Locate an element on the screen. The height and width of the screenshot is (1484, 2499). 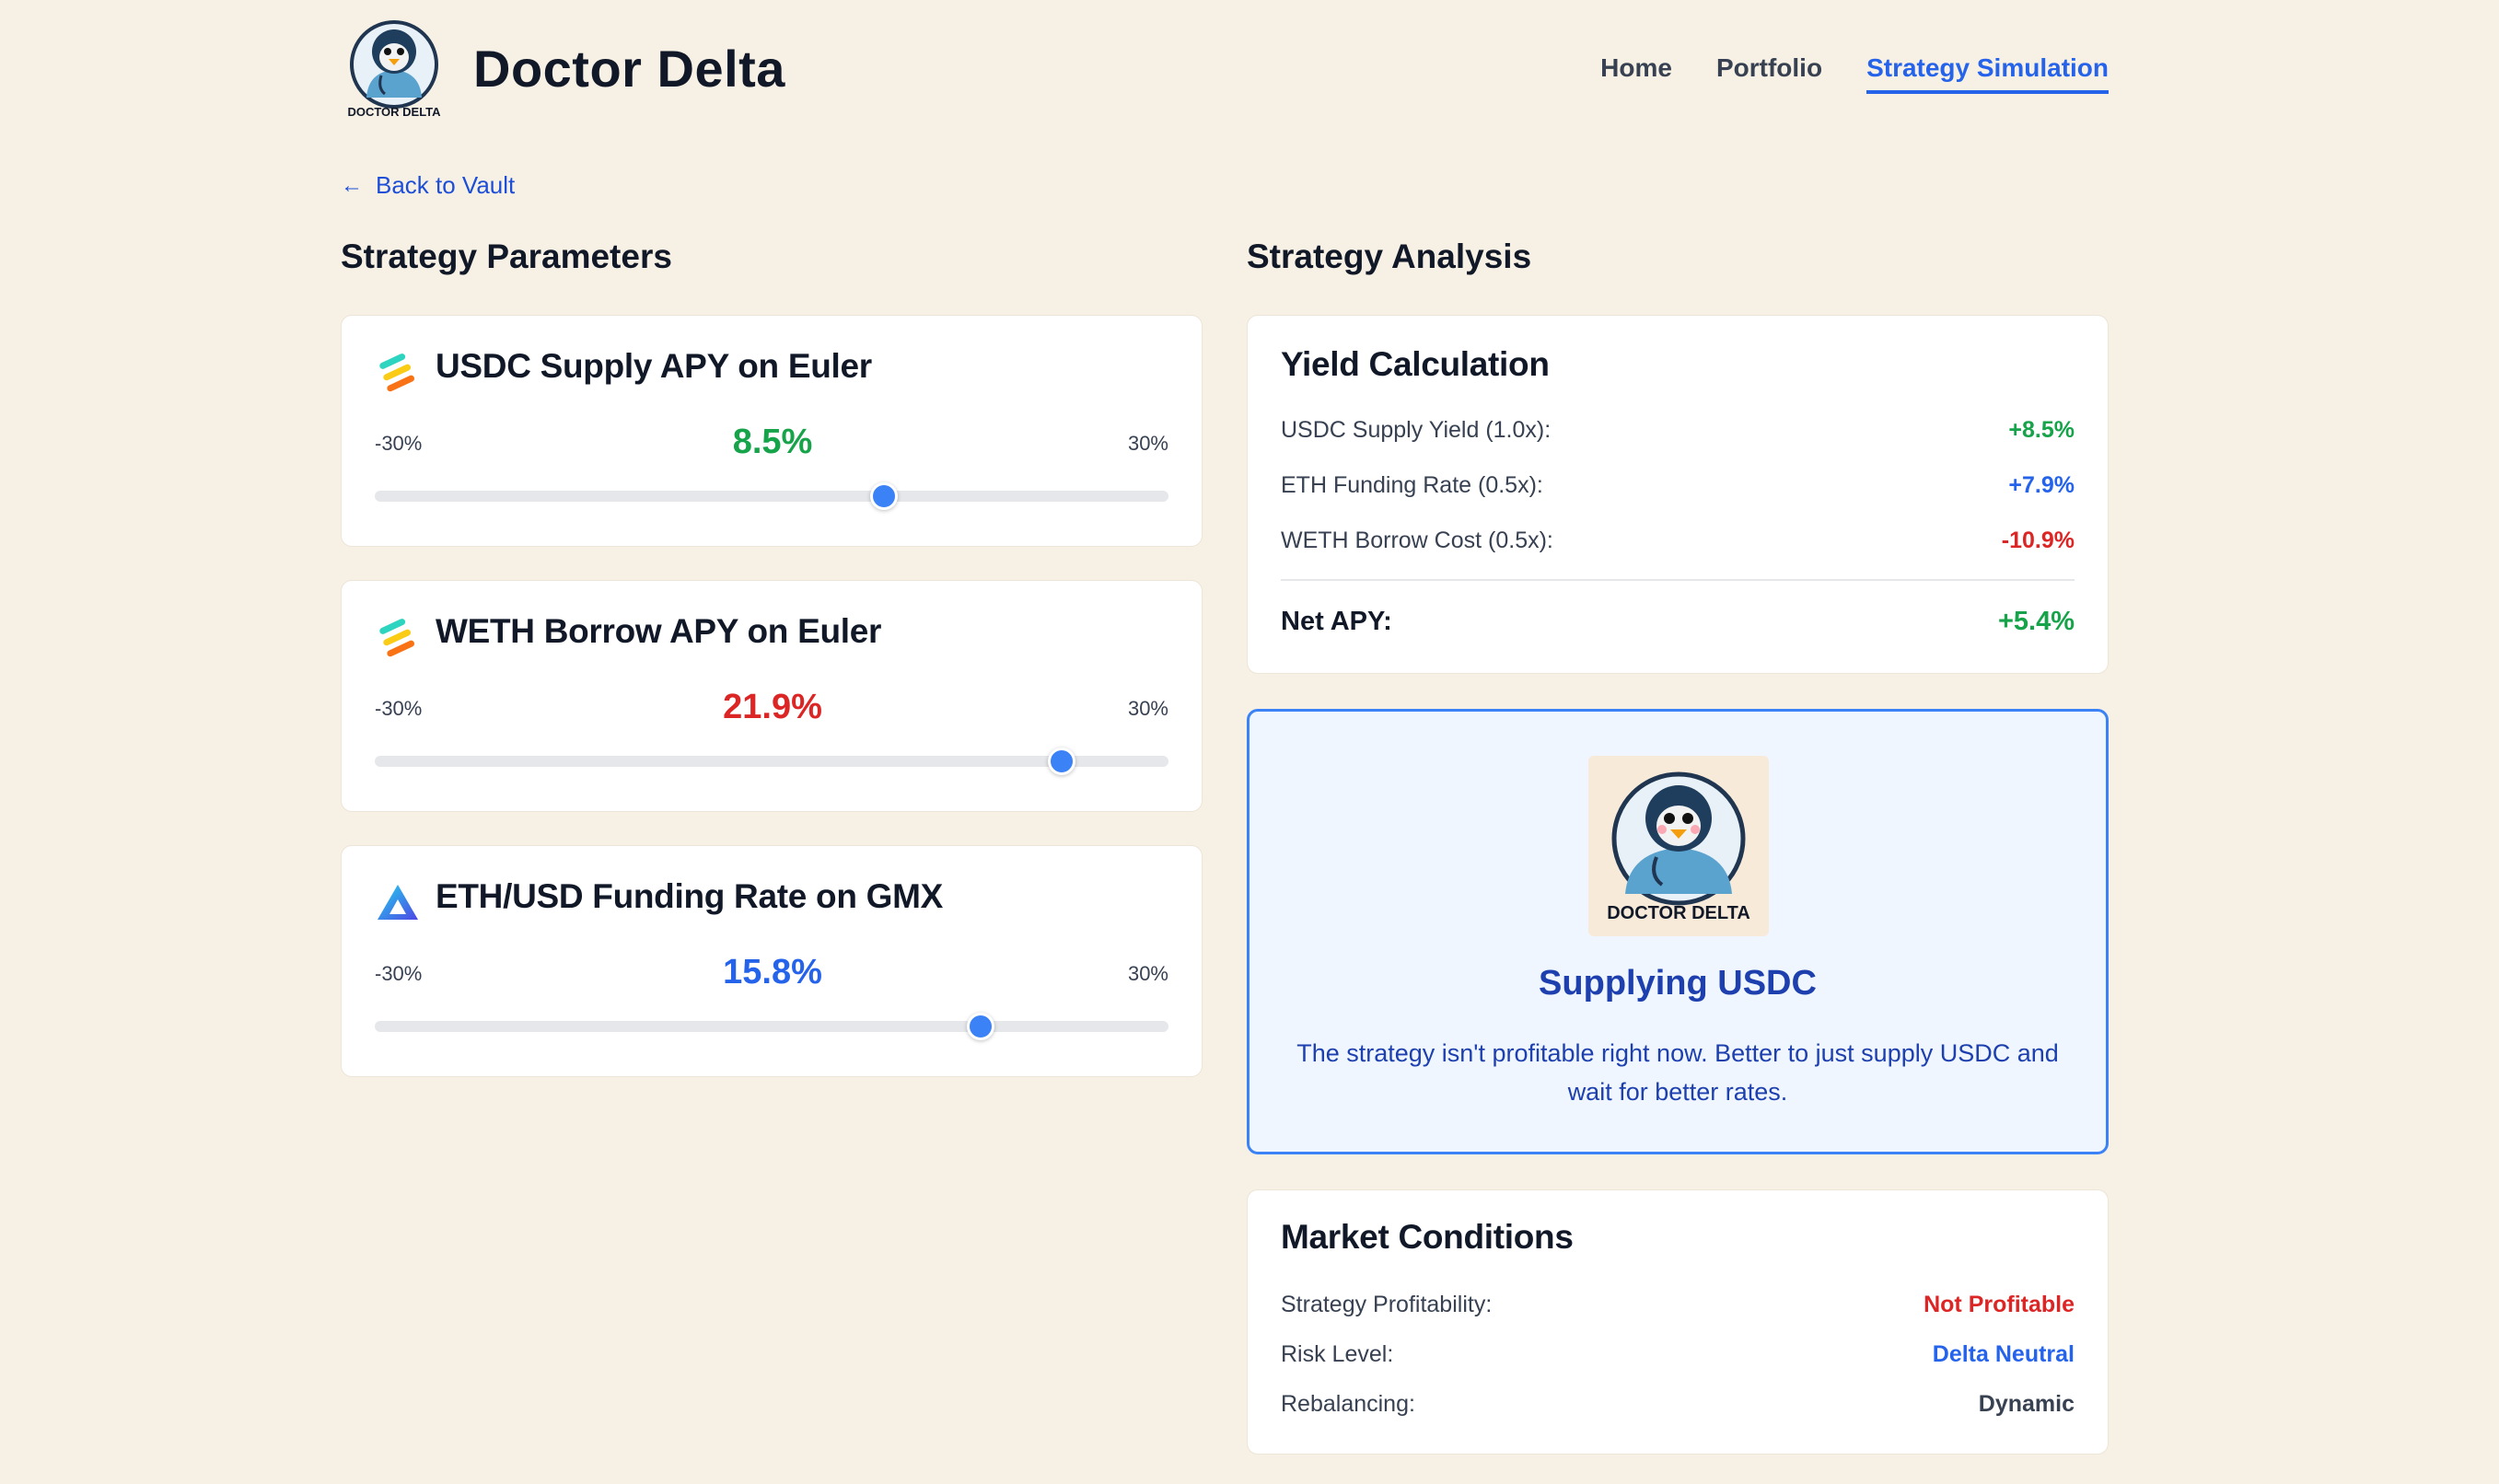
row-value: Dynamic is located at coordinates (2026, 1404).